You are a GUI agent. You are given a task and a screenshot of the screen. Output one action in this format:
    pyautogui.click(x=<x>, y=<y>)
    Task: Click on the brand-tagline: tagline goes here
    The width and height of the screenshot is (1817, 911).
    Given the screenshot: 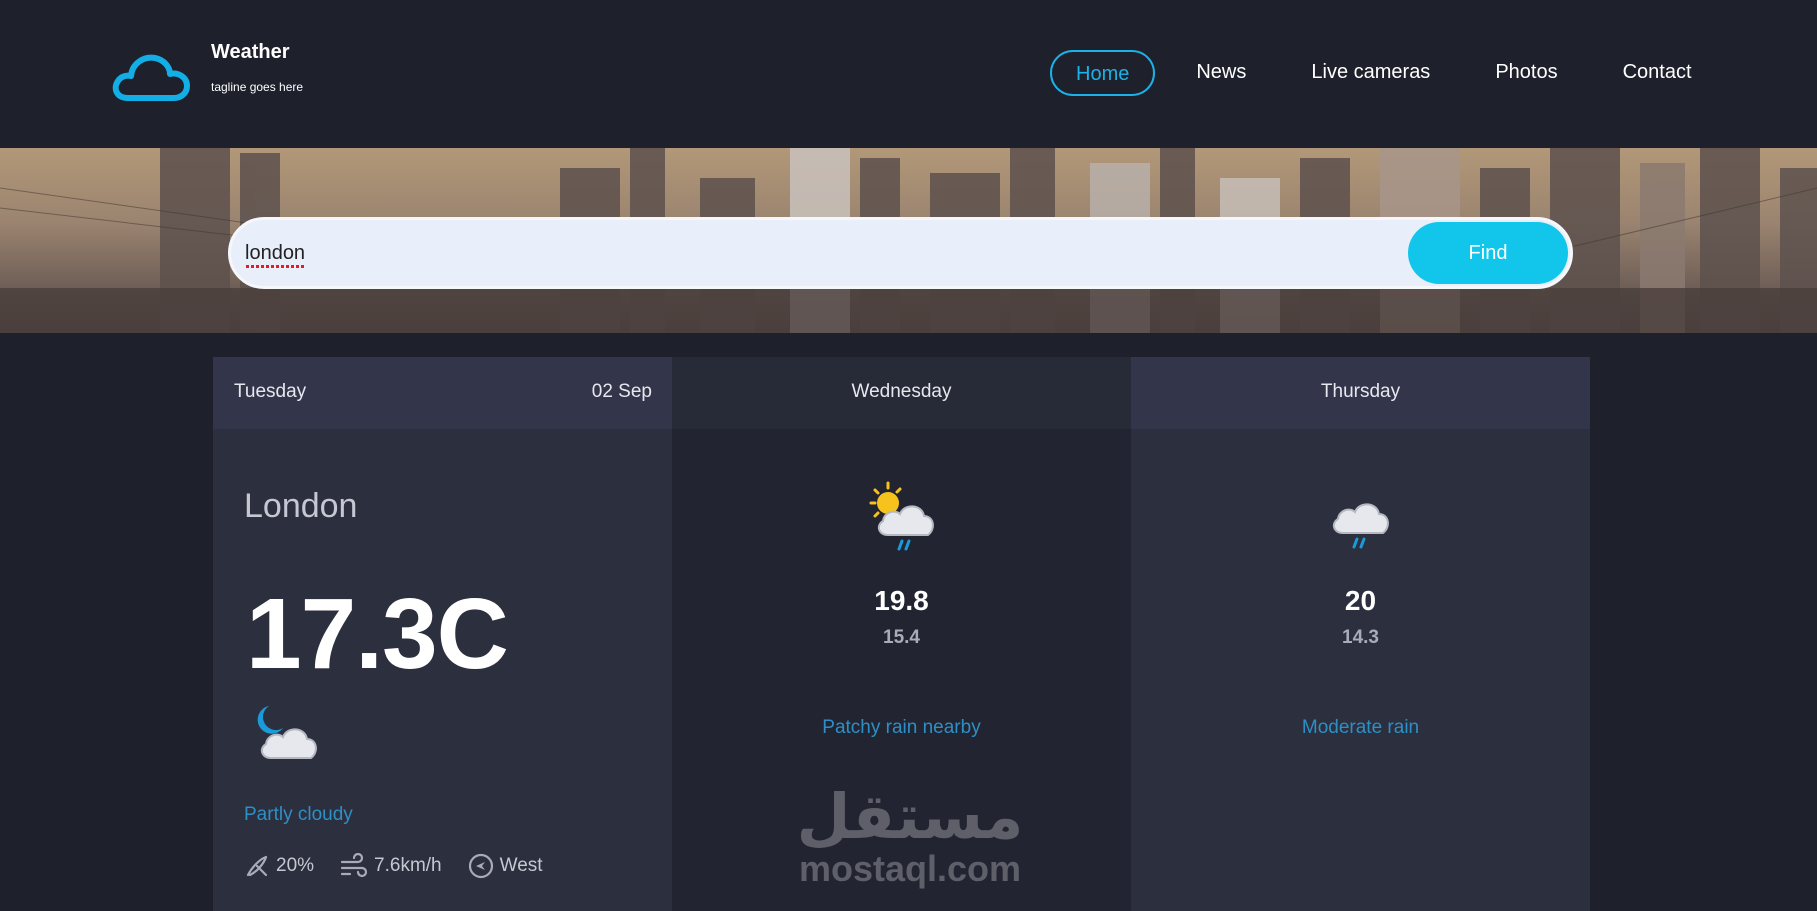 What is the action you would take?
    pyautogui.click(x=257, y=87)
    